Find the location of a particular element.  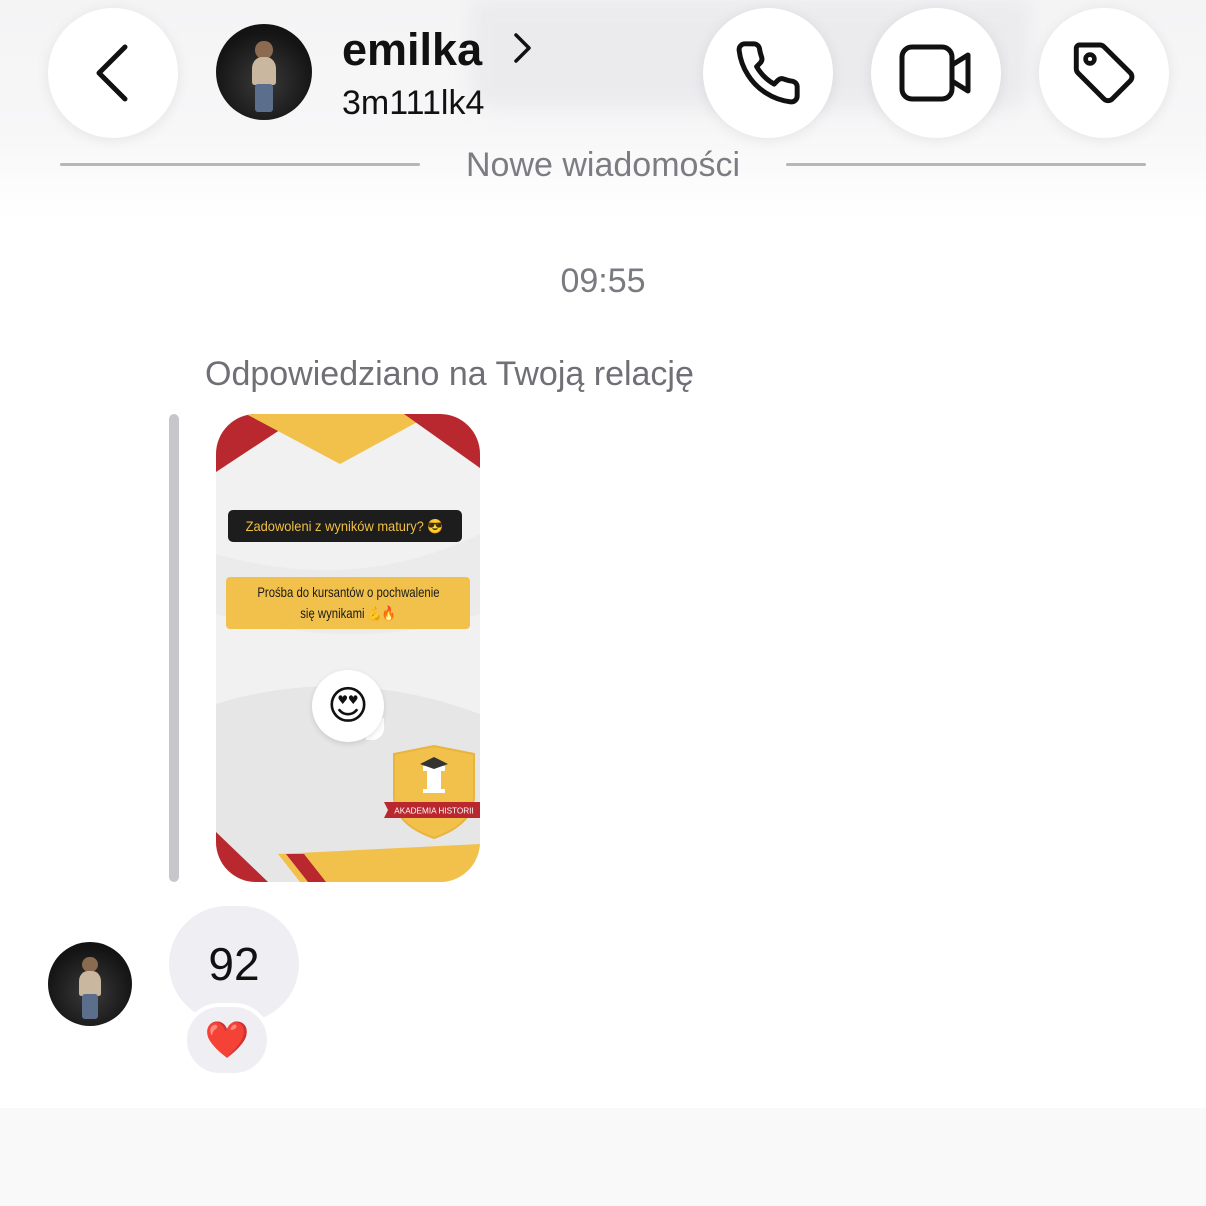

chevron-right-icon is located at coordinates (522, 48).